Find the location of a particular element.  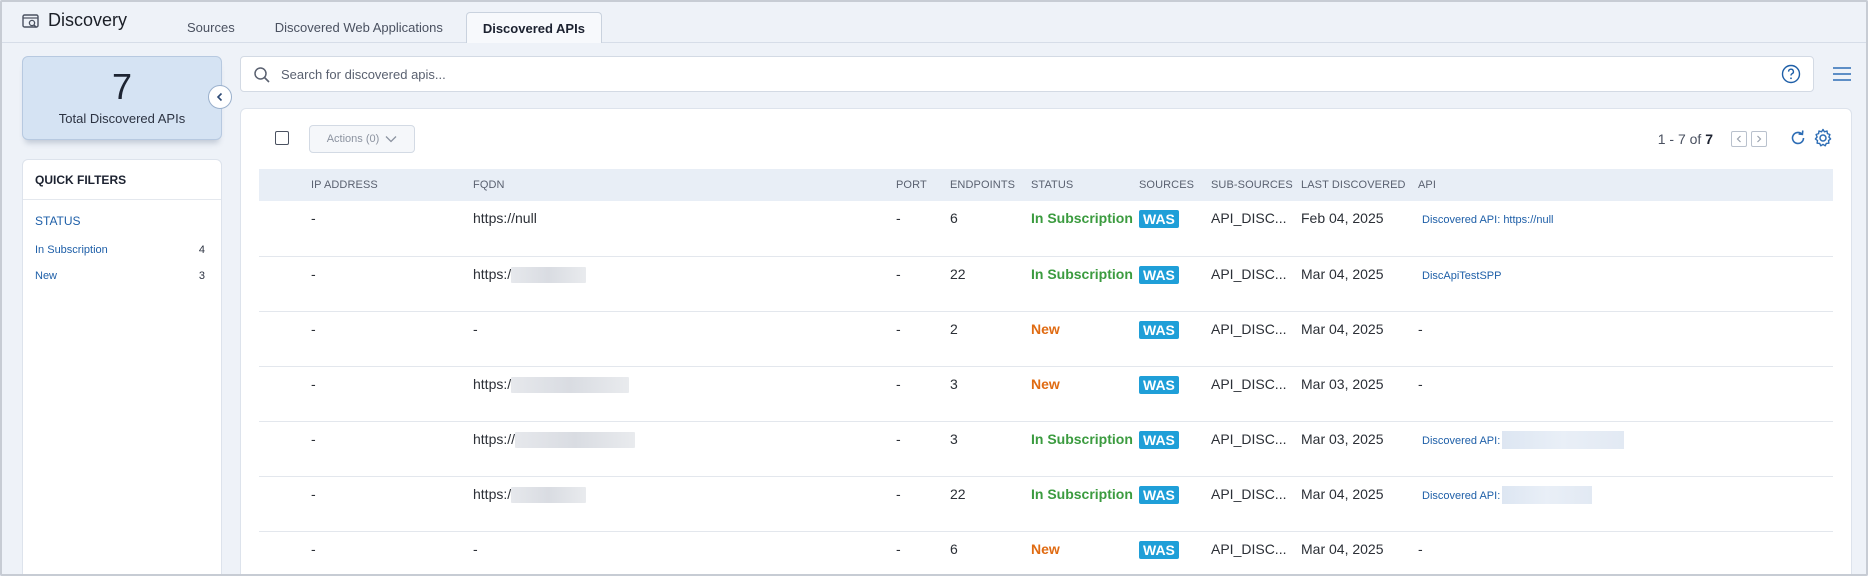

collapse-panel-button is located at coordinates (220, 97).